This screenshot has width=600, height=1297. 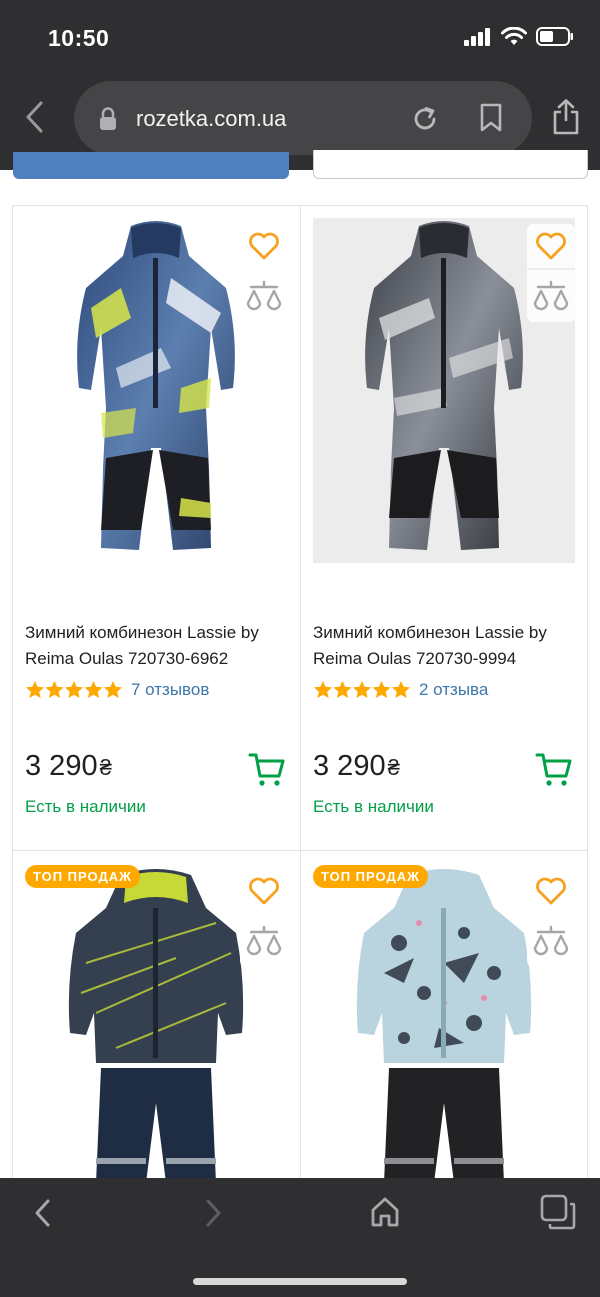 I want to click on status-time: 10:50, so click(x=79, y=38).